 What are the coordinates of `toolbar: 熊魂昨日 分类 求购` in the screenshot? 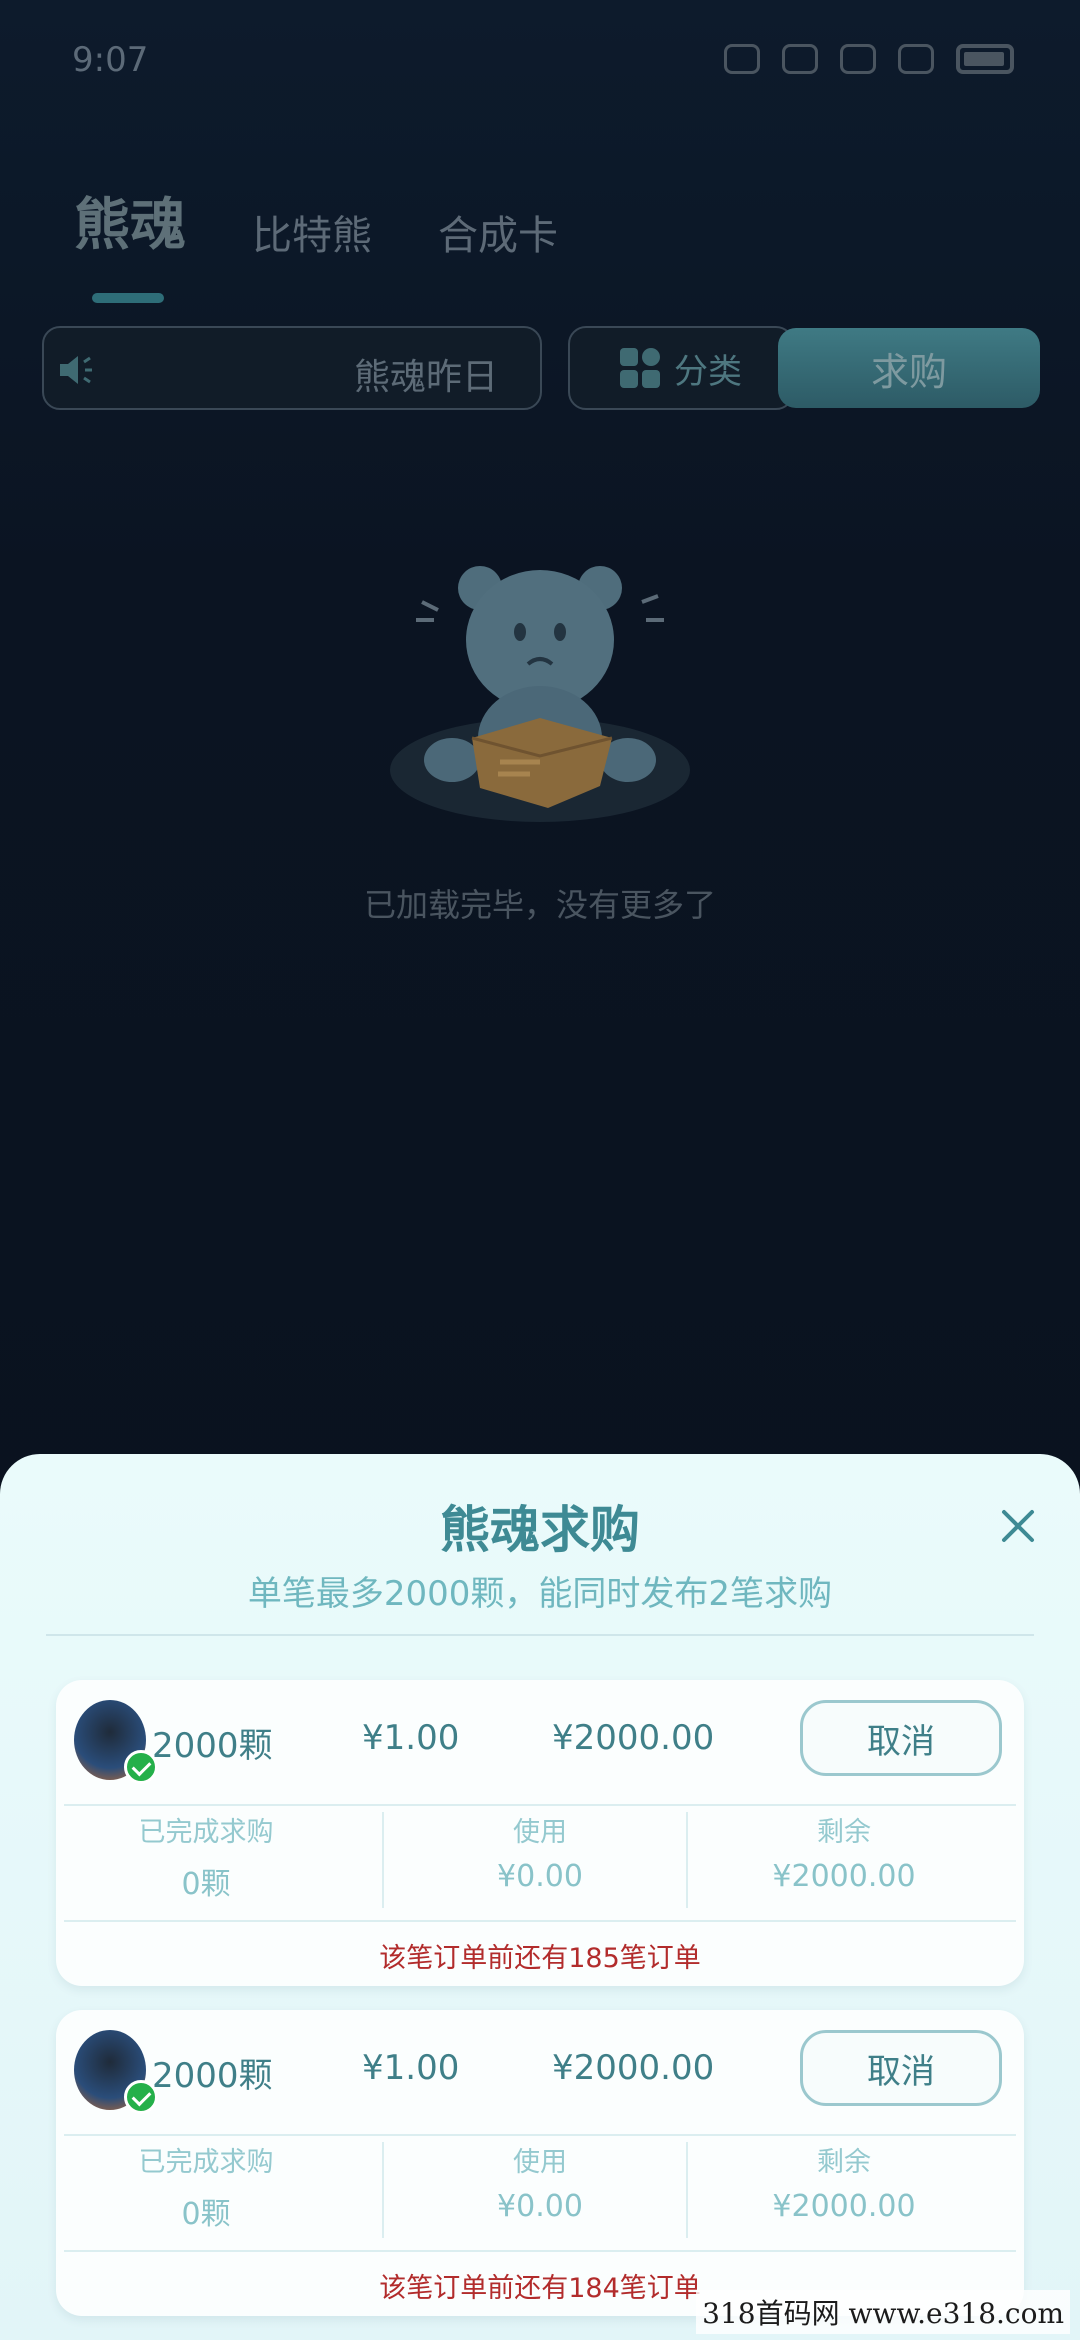 It's located at (541, 368).